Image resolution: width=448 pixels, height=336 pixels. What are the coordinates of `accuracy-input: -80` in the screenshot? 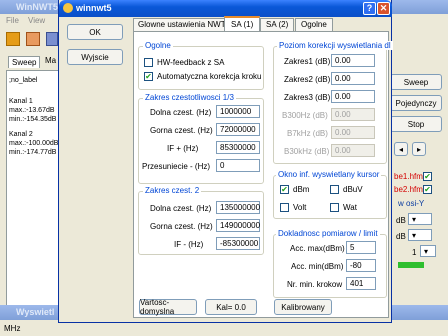 It's located at (361, 265).